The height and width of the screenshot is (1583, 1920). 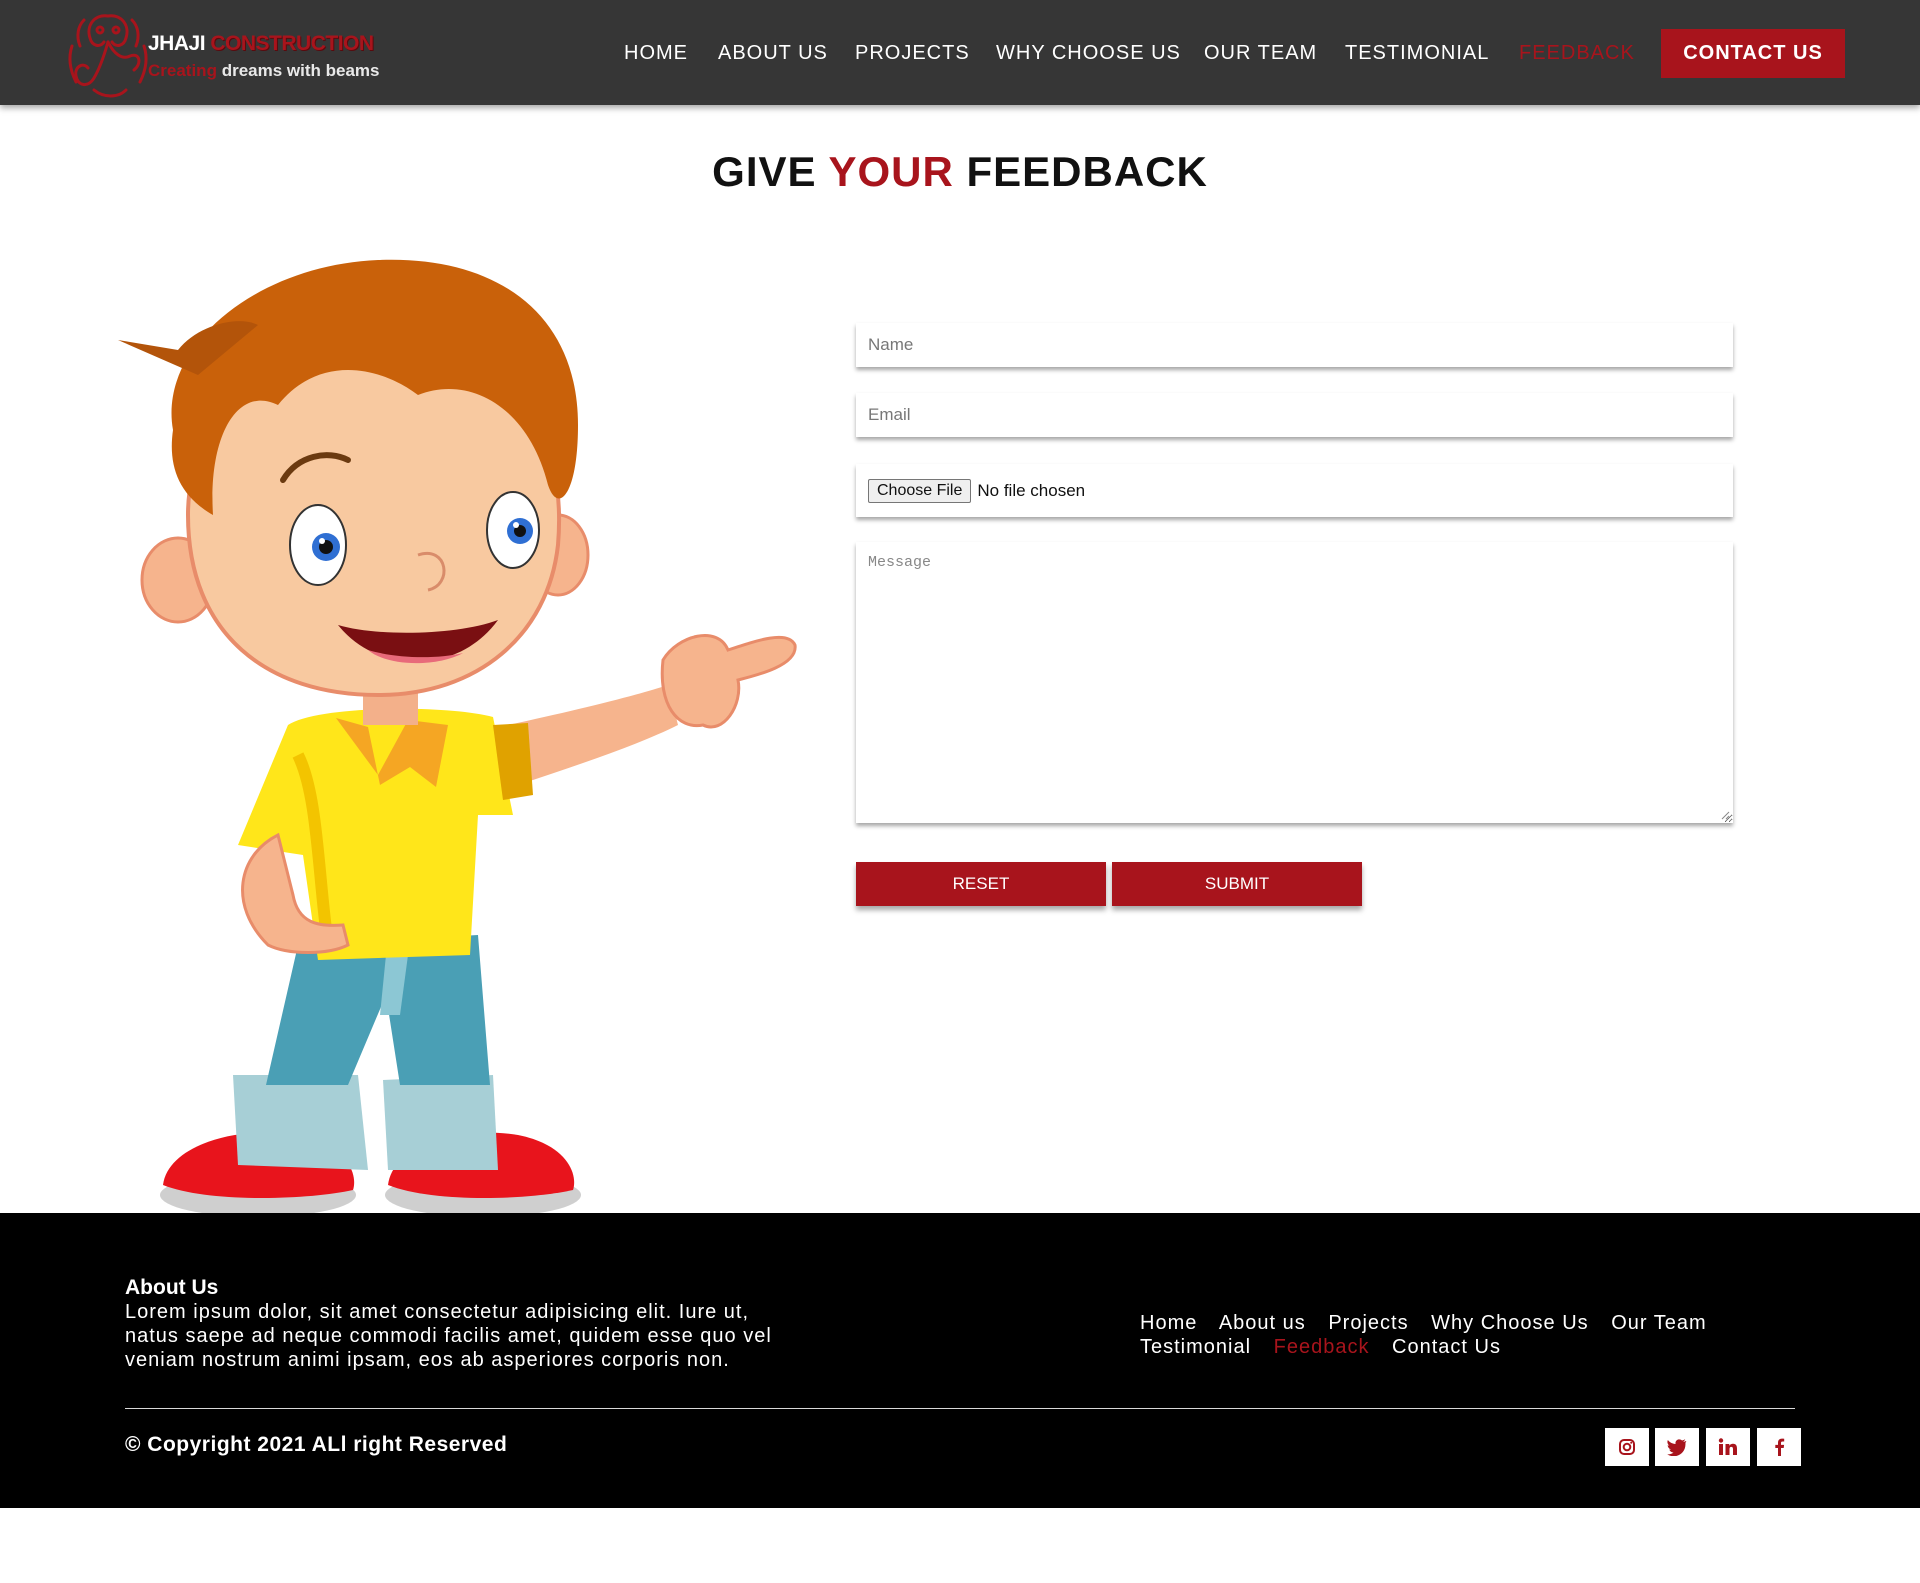 I want to click on nav-feedback: FEEDBACK, so click(x=1577, y=53).